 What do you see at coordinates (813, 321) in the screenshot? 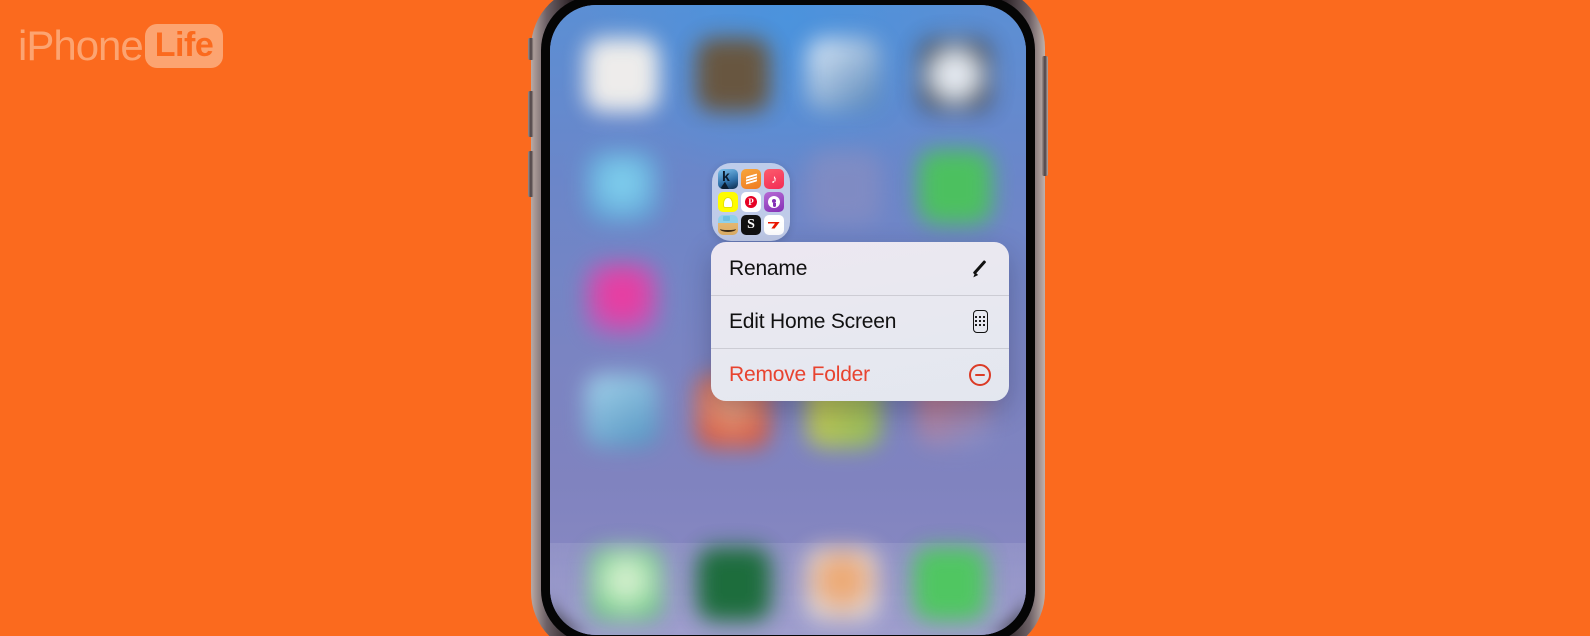
I see `menu-label-edit-home-screen: Edit Home Screen` at bounding box center [813, 321].